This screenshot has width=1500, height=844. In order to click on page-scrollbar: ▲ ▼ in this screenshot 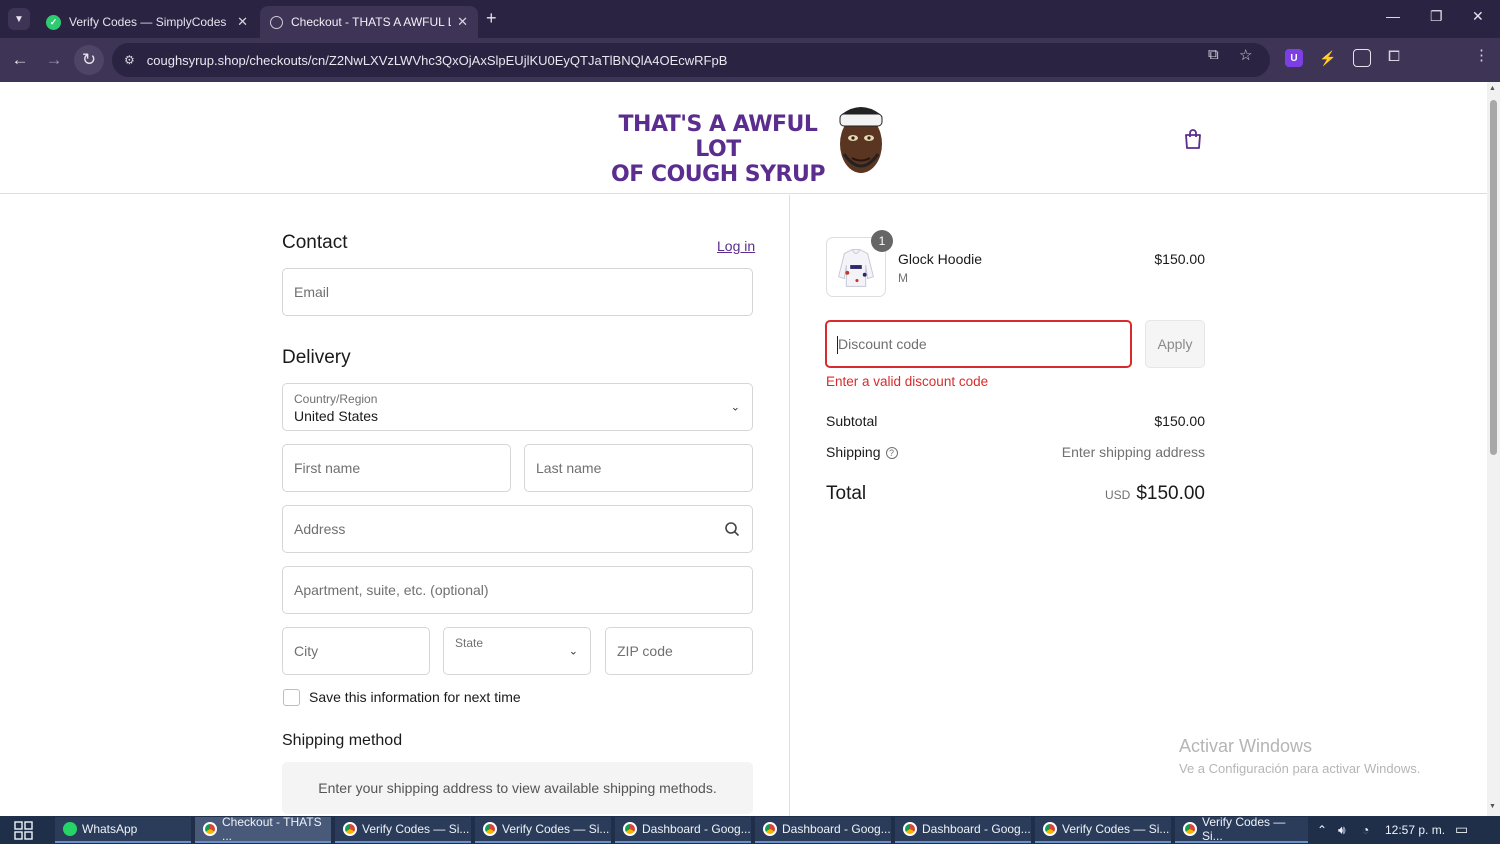, I will do `click(1493, 449)`.